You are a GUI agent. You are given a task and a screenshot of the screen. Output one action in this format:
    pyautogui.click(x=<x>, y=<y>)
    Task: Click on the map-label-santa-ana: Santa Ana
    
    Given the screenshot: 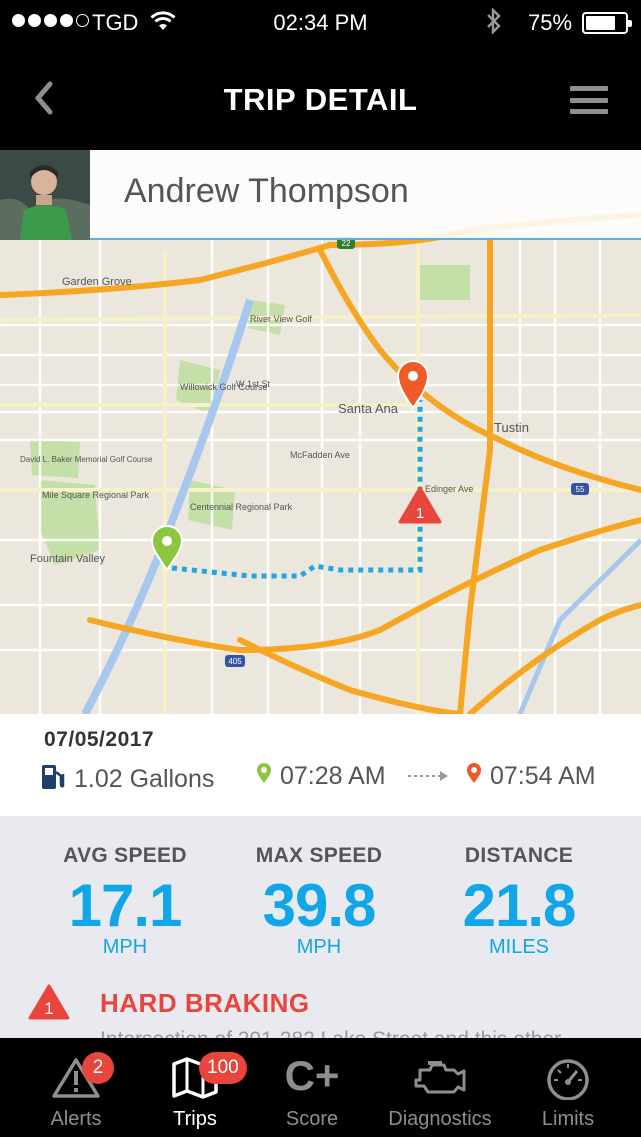 What is the action you would take?
    pyautogui.click(x=368, y=408)
    